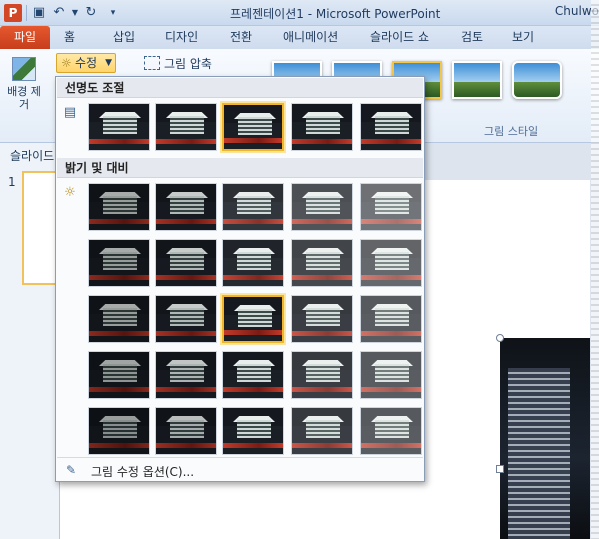 The height and width of the screenshot is (539, 599). I want to click on powerpoint-app-icon: P, so click(13, 13).